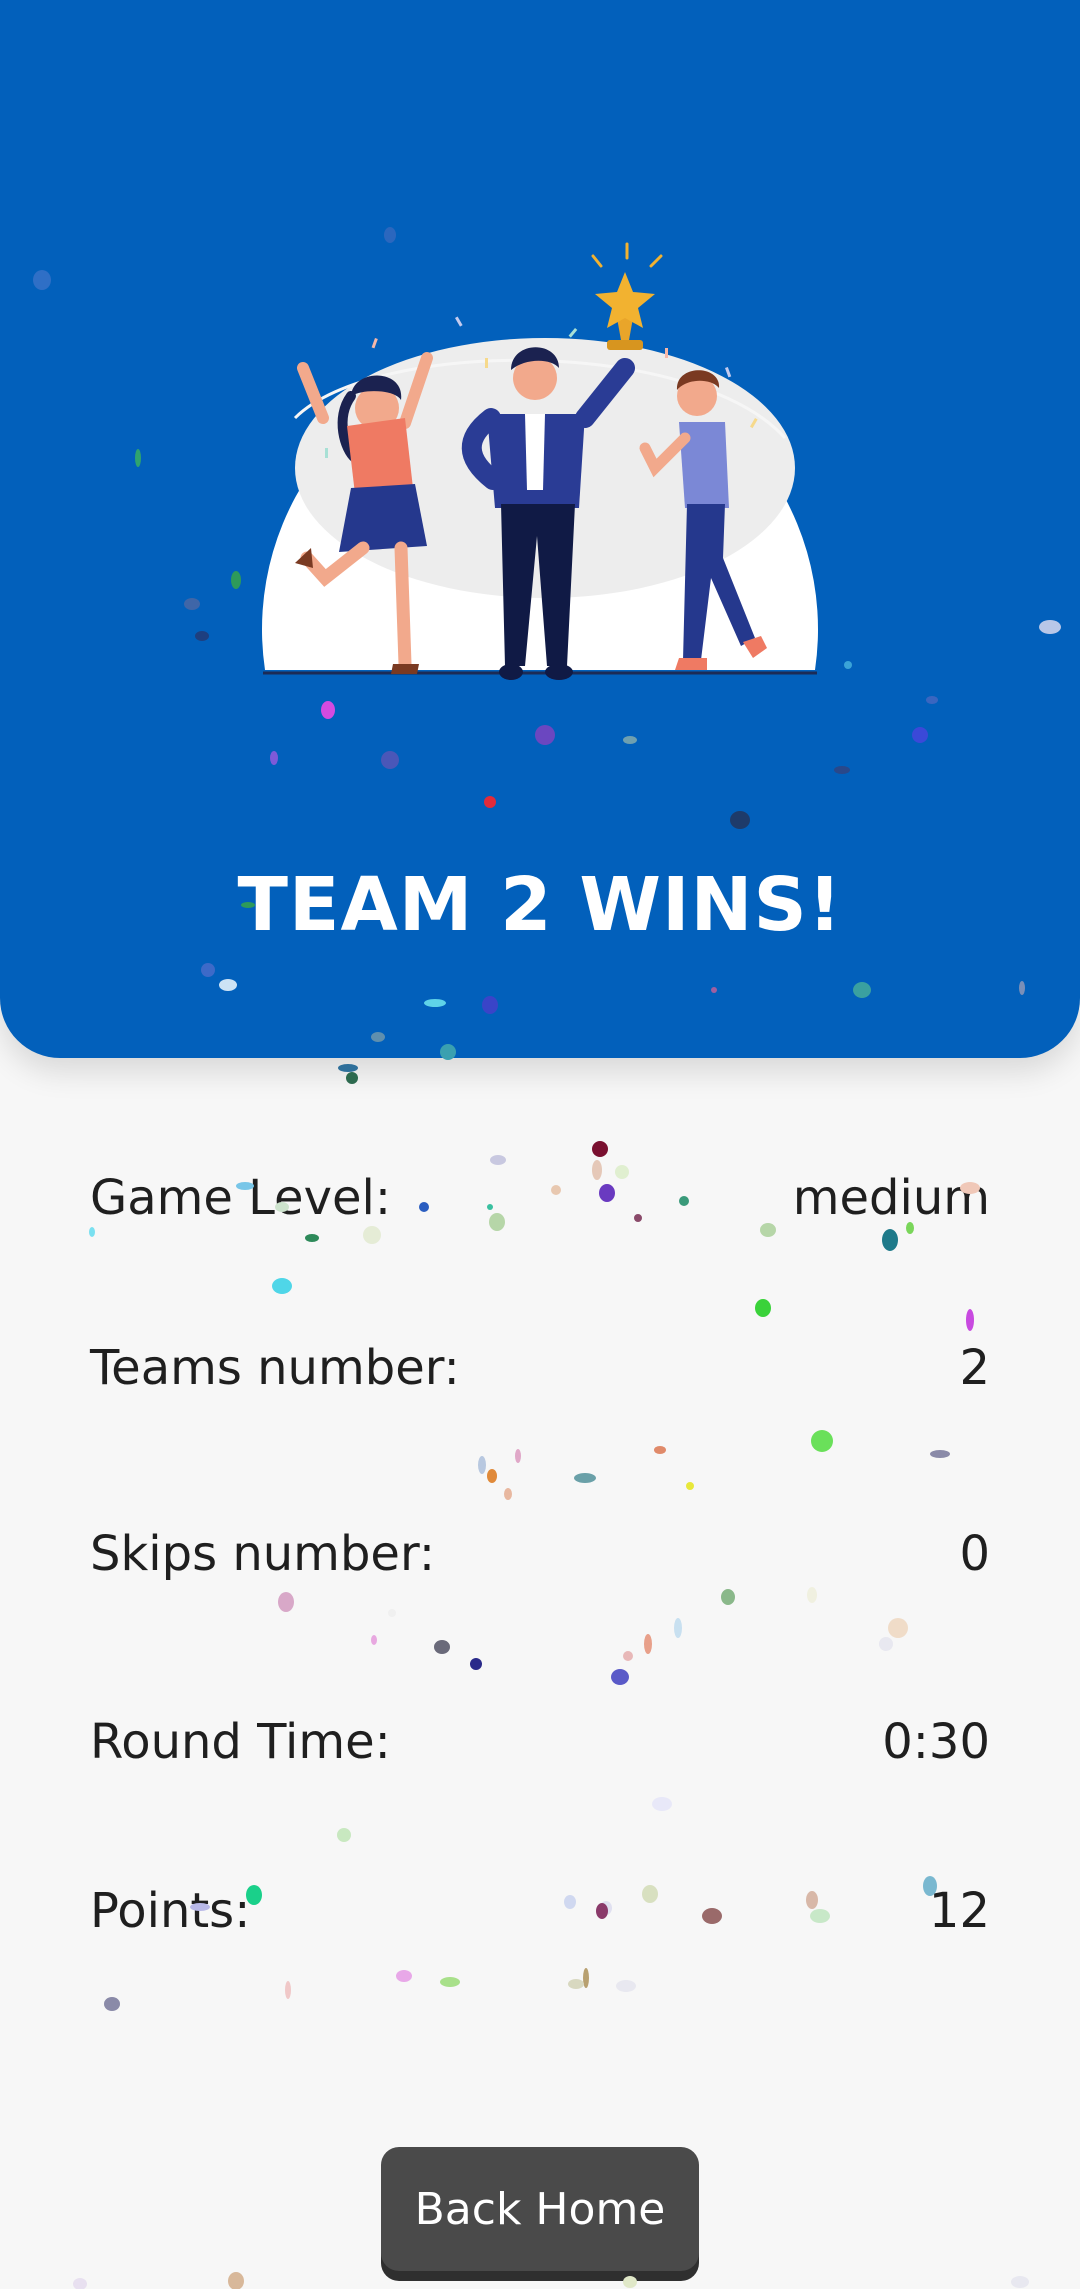 Image resolution: width=1080 pixels, height=2289 pixels. Describe the element at coordinates (540, 2209) in the screenshot. I see `back-home-button: Back Home` at that location.